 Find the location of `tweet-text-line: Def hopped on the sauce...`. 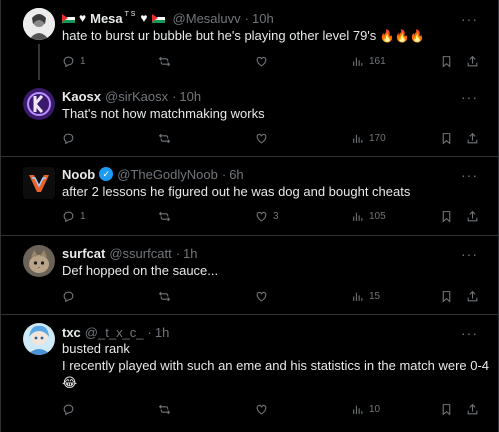

tweet-text-line: Def hopped on the sauce... is located at coordinates (140, 270).